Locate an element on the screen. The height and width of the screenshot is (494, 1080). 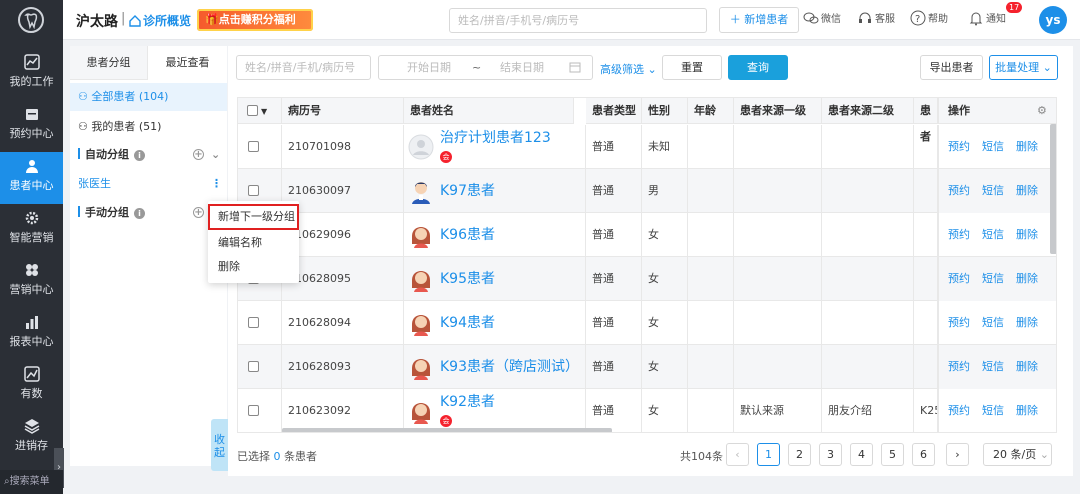
table-row: 210630097 K97患者 普通男 预约 短信 删除 is located at coordinates (647, 191).